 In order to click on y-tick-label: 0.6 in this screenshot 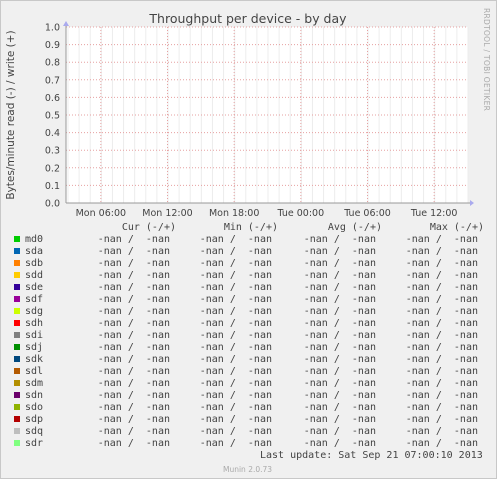, I will do `click(52, 98)`.